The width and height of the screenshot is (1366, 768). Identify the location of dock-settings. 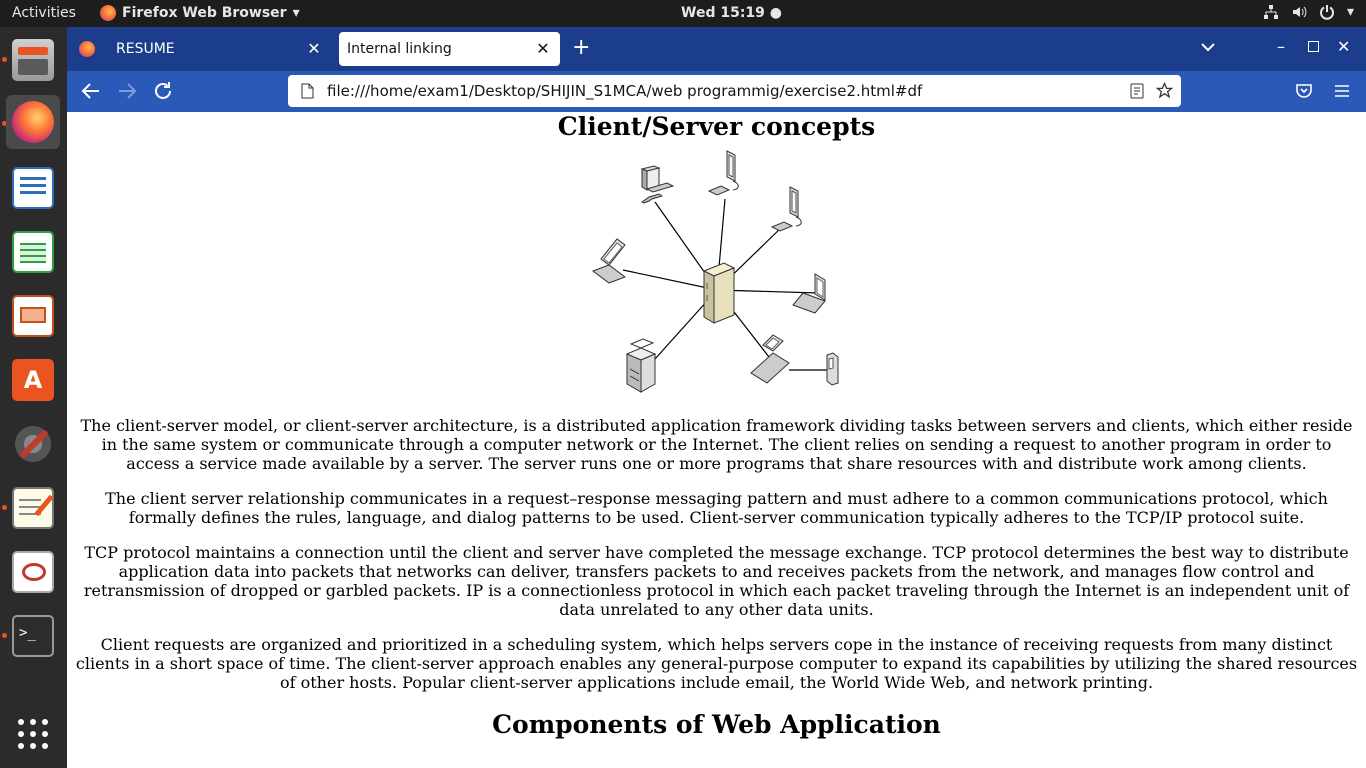
(33, 444).